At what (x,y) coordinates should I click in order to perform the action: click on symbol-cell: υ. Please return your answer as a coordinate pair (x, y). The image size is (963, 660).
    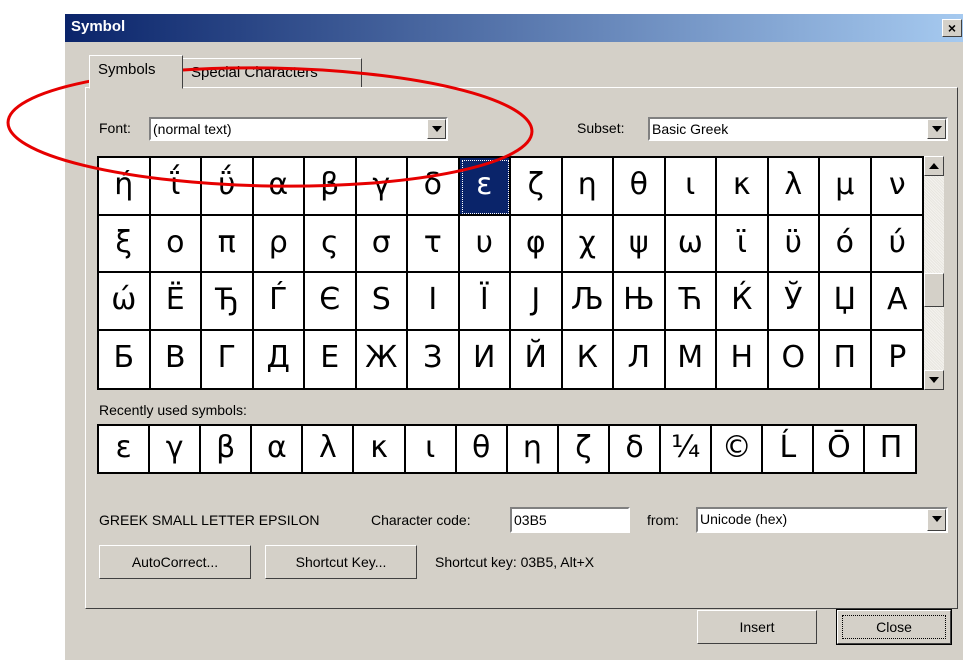
    Looking at the image, I should click on (485, 244).